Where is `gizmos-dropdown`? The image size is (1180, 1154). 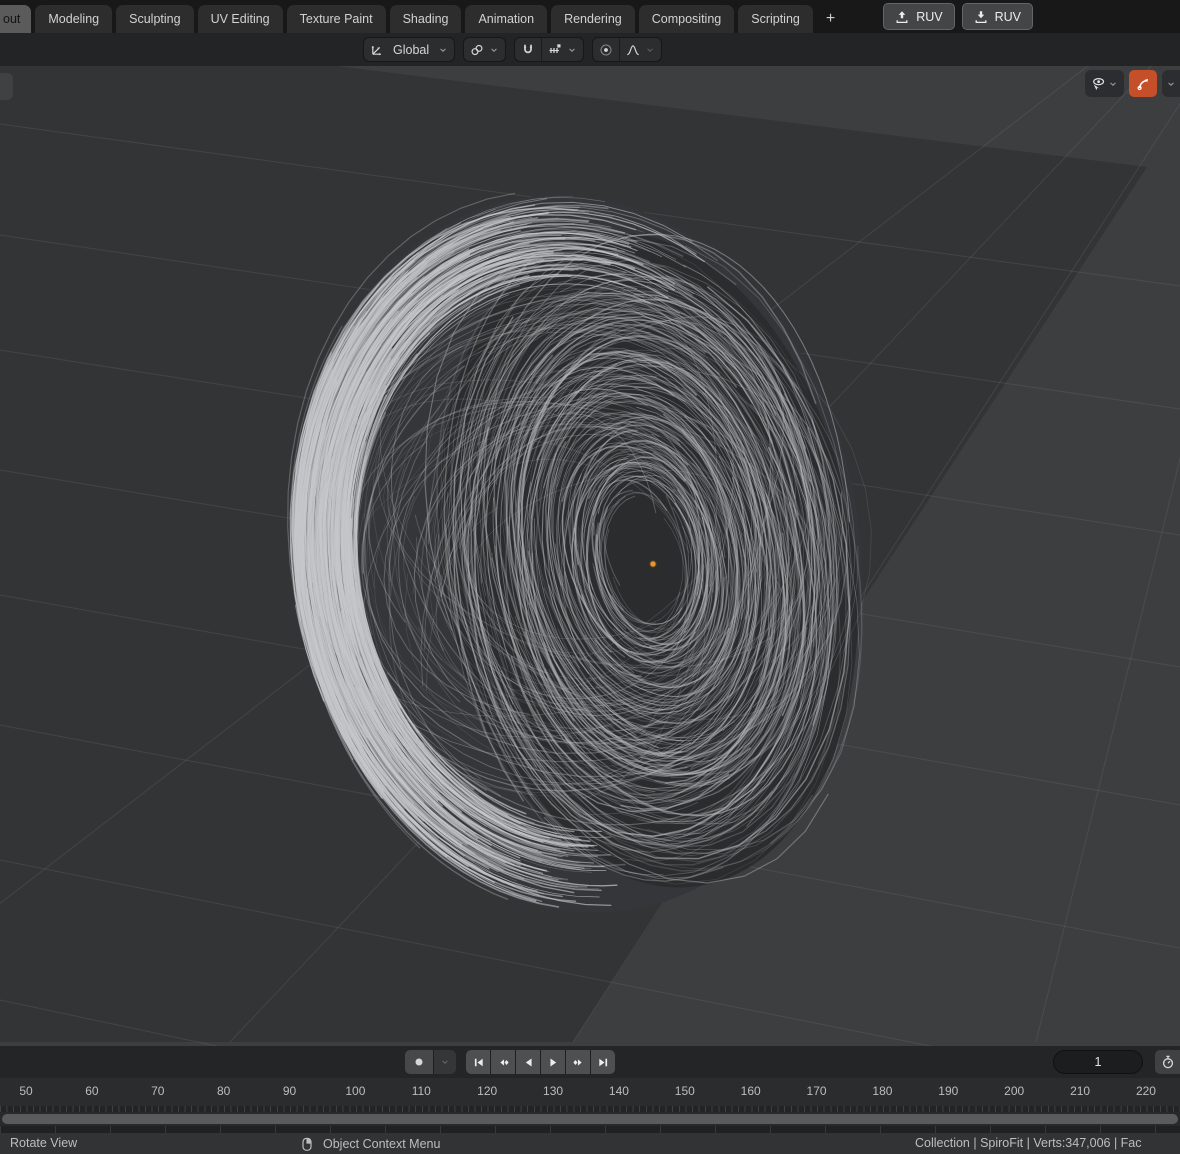 gizmos-dropdown is located at coordinates (1171, 83).